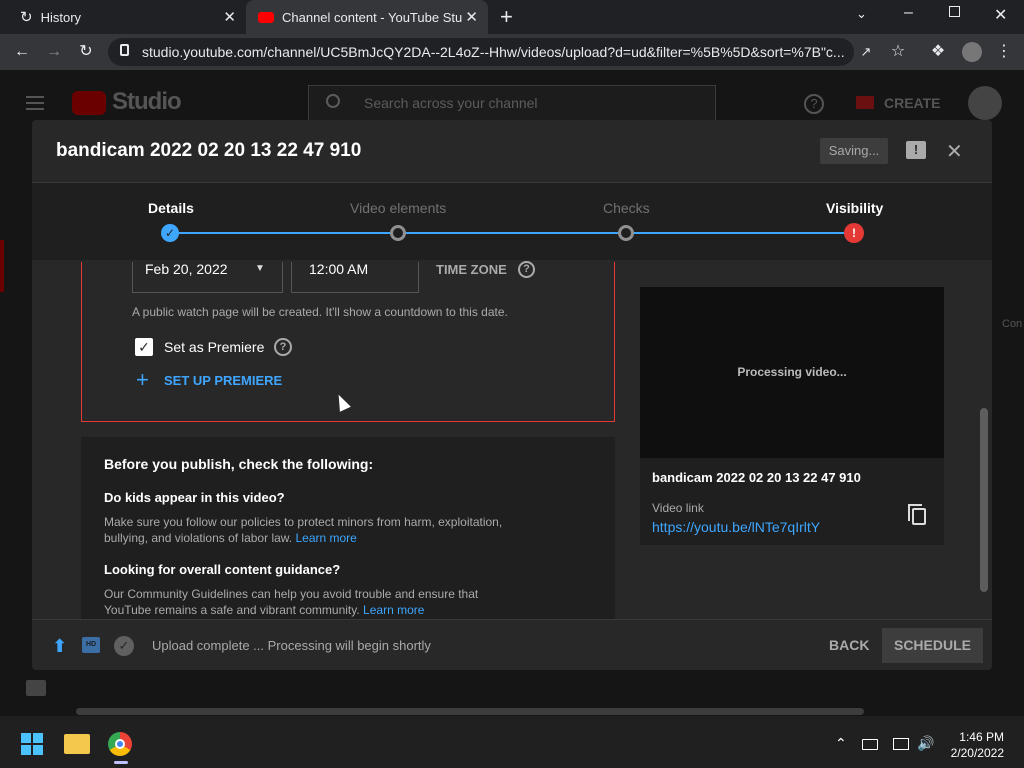 Image resolution: width=1024 pixels, height=768 pixels. I want to click on side-peek-text: Con, so click(1012, 324).